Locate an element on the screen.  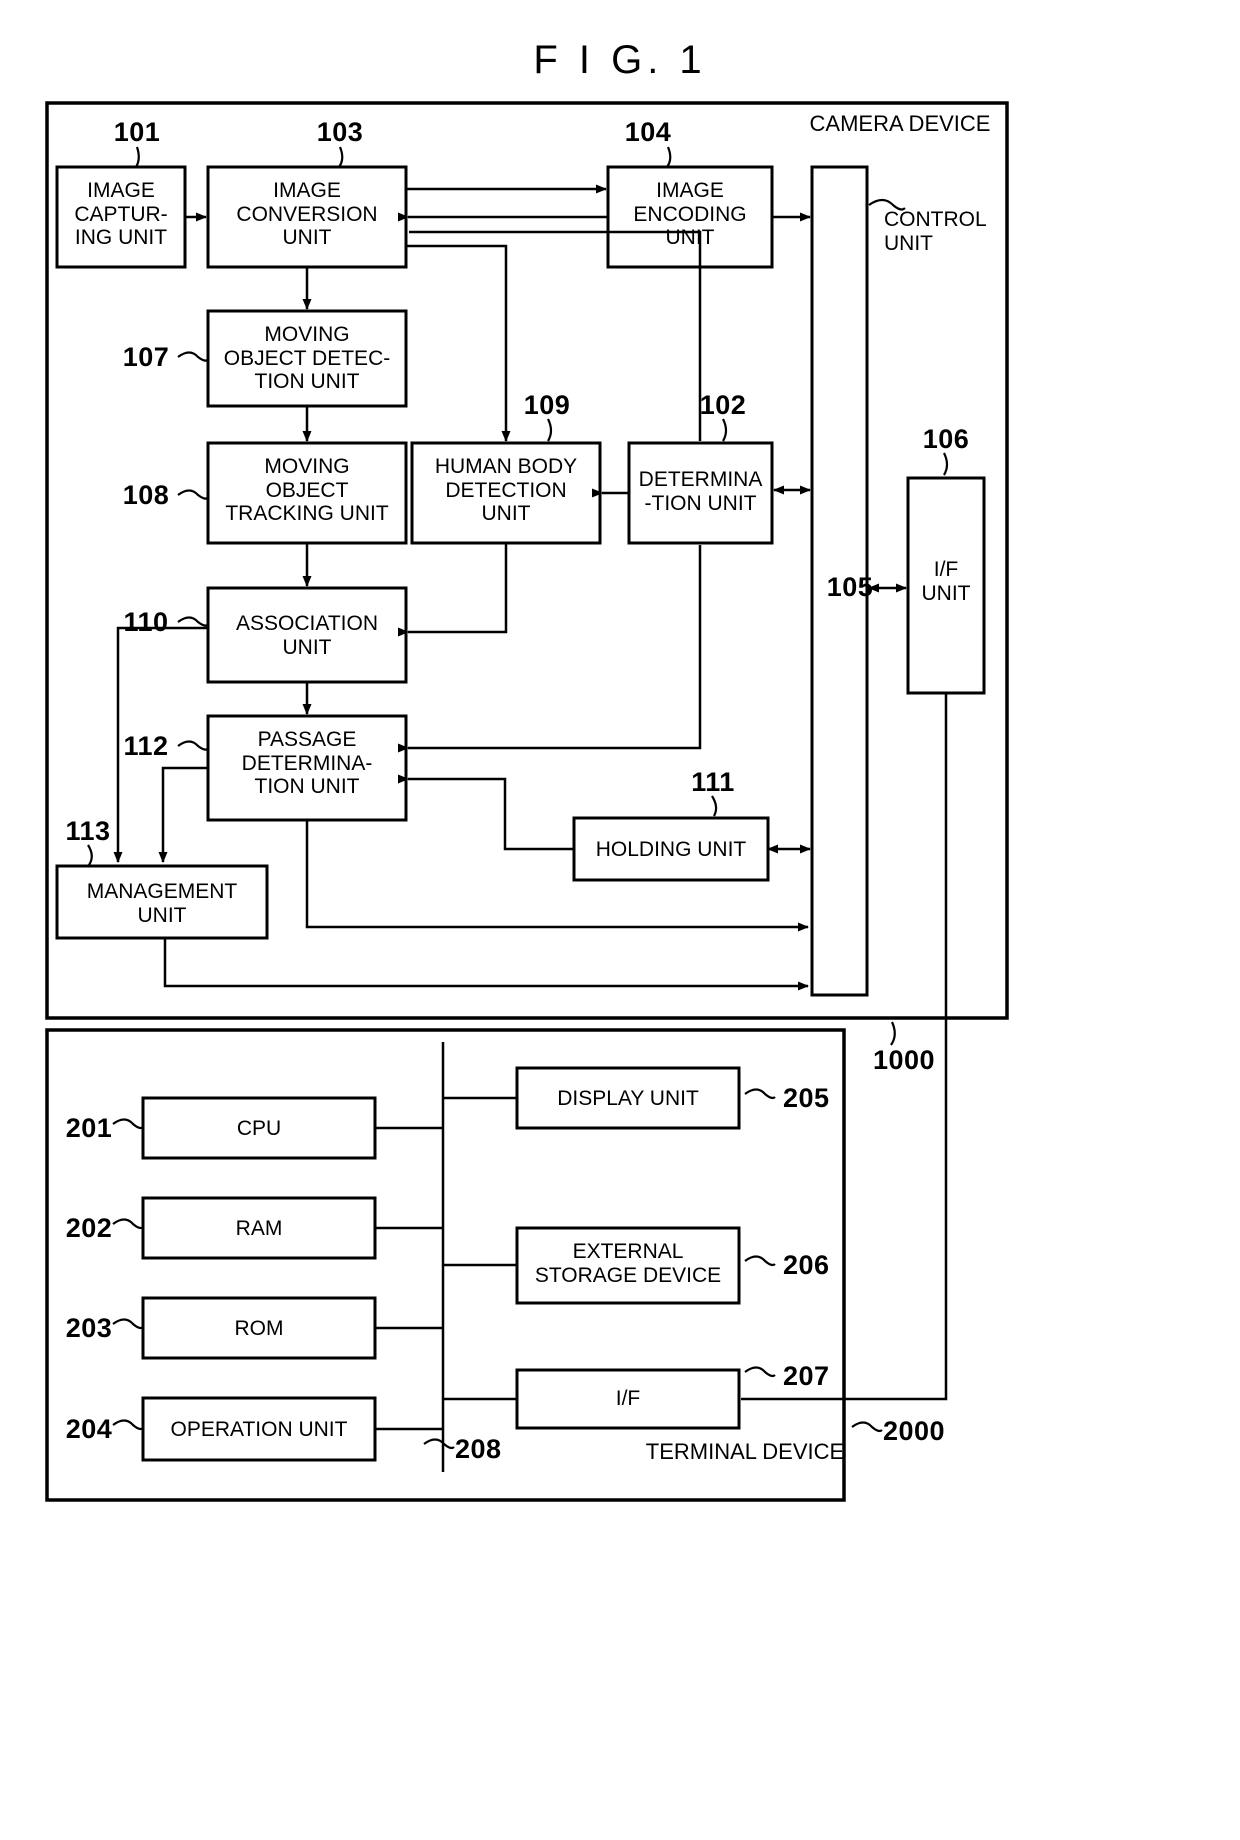
terminal-device-name: TERMINAL DEVICE is located at coordinates (745, 1451).